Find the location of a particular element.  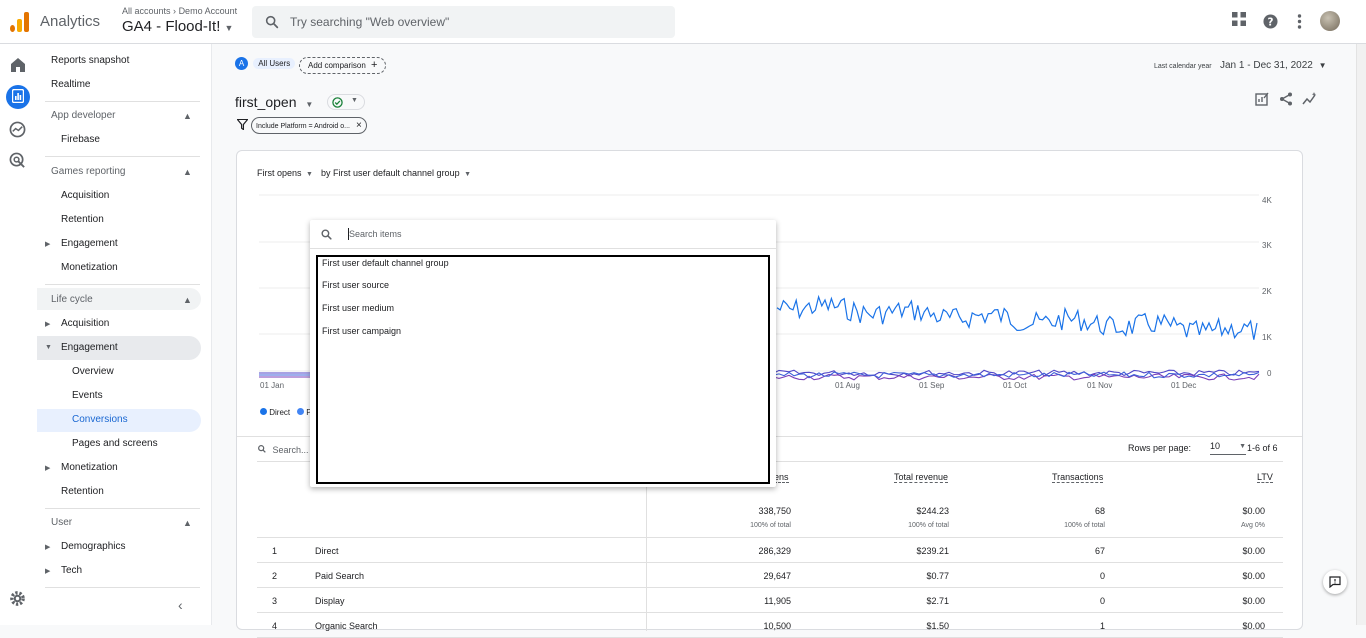

dropdown-option: First user campaign is located at coordinates (361, 331).